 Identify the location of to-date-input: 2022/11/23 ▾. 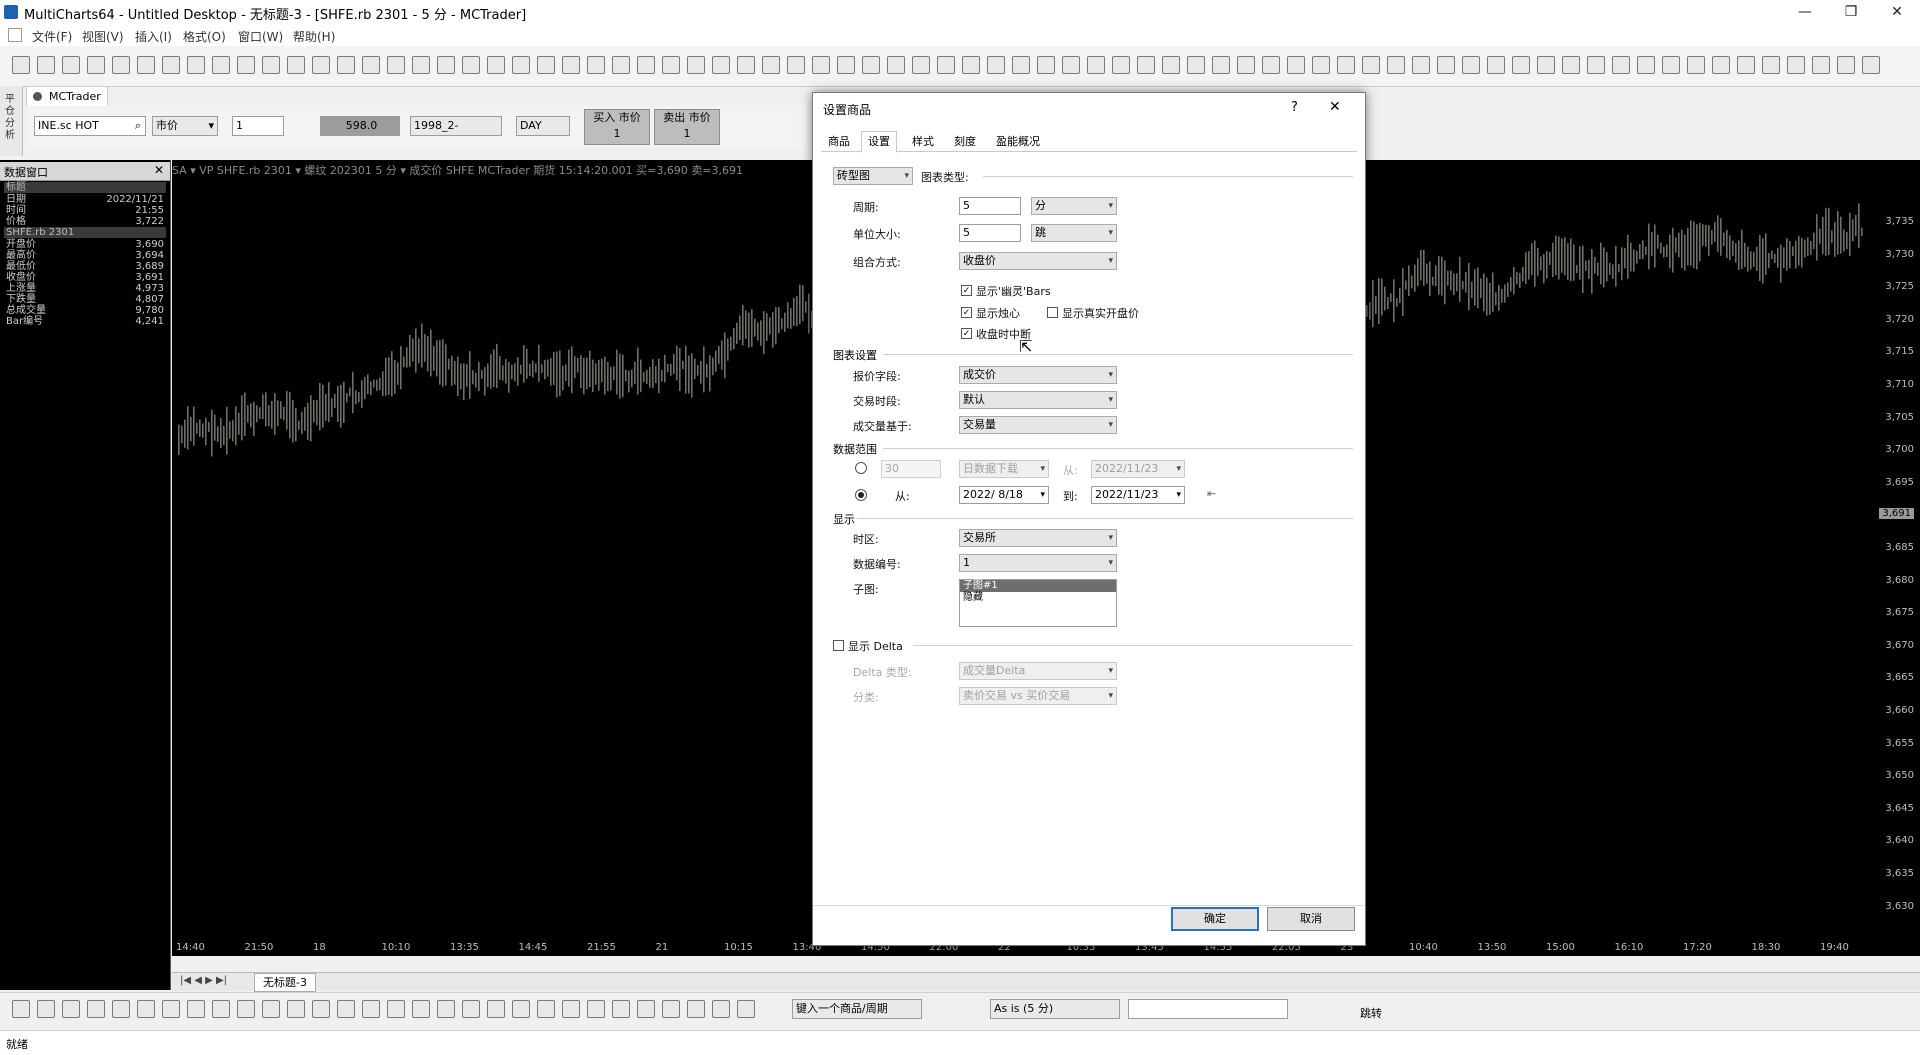
(1138, 495).